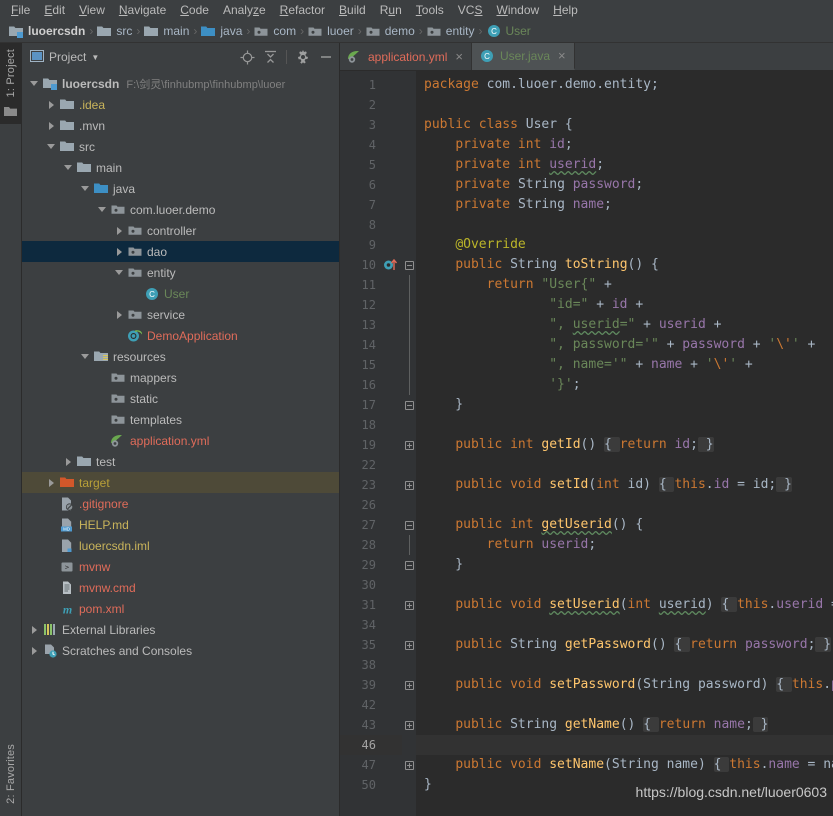  I want to click on code-line: ", name='" + name + '\'' +, so click(624, 365).